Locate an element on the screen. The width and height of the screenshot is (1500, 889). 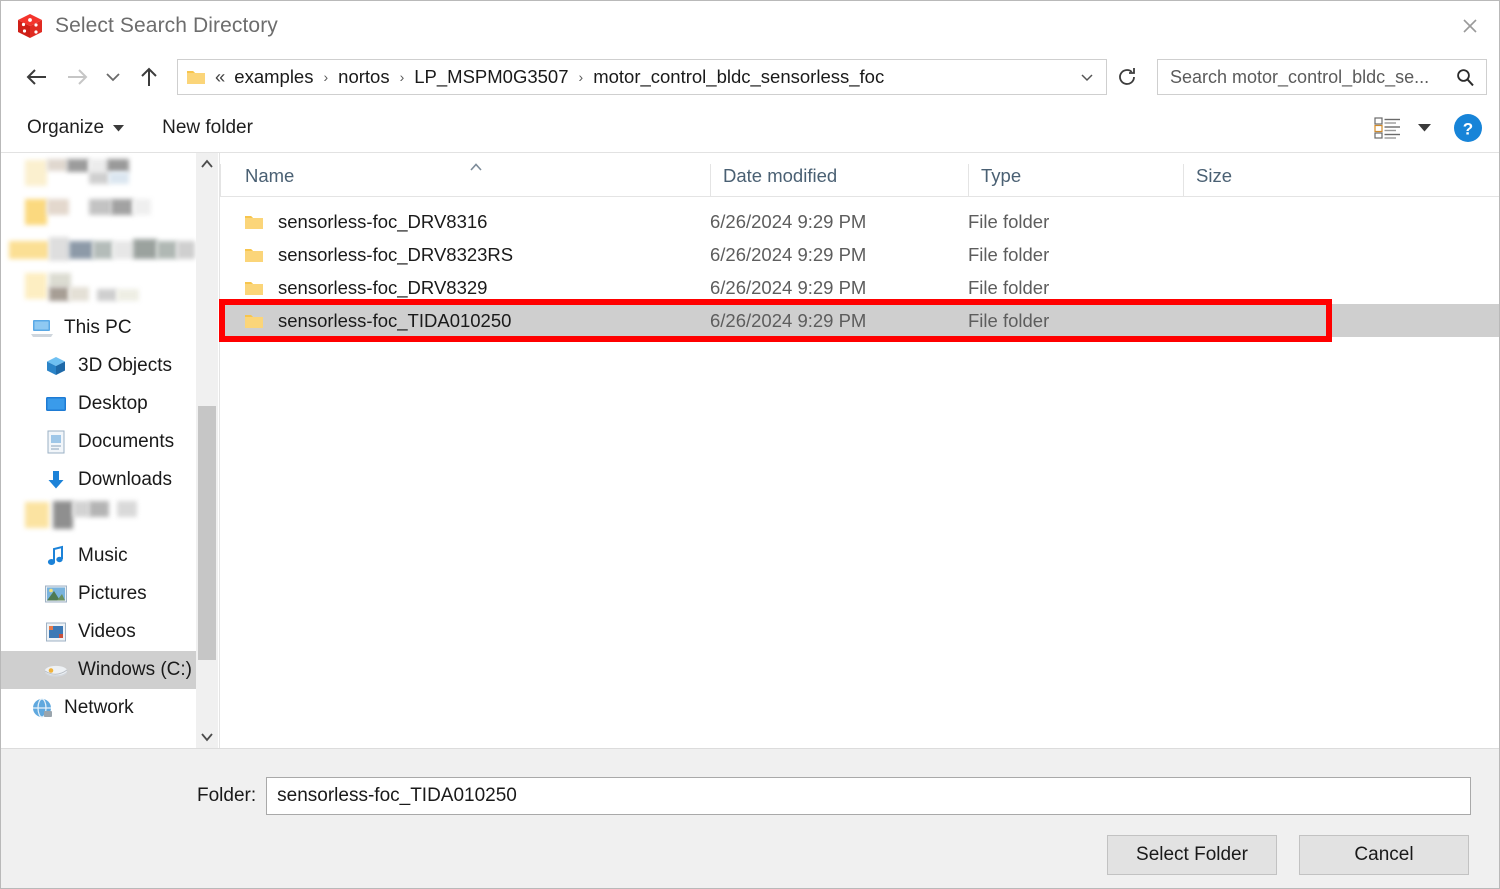
sidebar-item-label: This PC is located at coordinates (98, 327).